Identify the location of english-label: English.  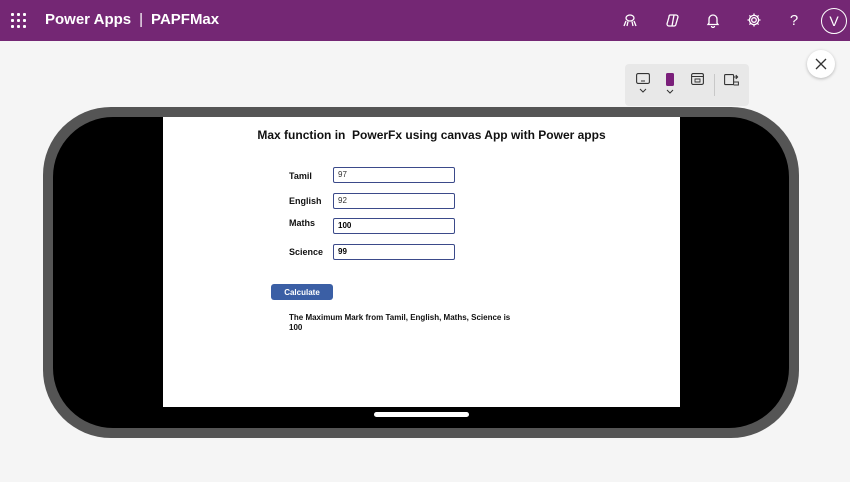
(305, 201).